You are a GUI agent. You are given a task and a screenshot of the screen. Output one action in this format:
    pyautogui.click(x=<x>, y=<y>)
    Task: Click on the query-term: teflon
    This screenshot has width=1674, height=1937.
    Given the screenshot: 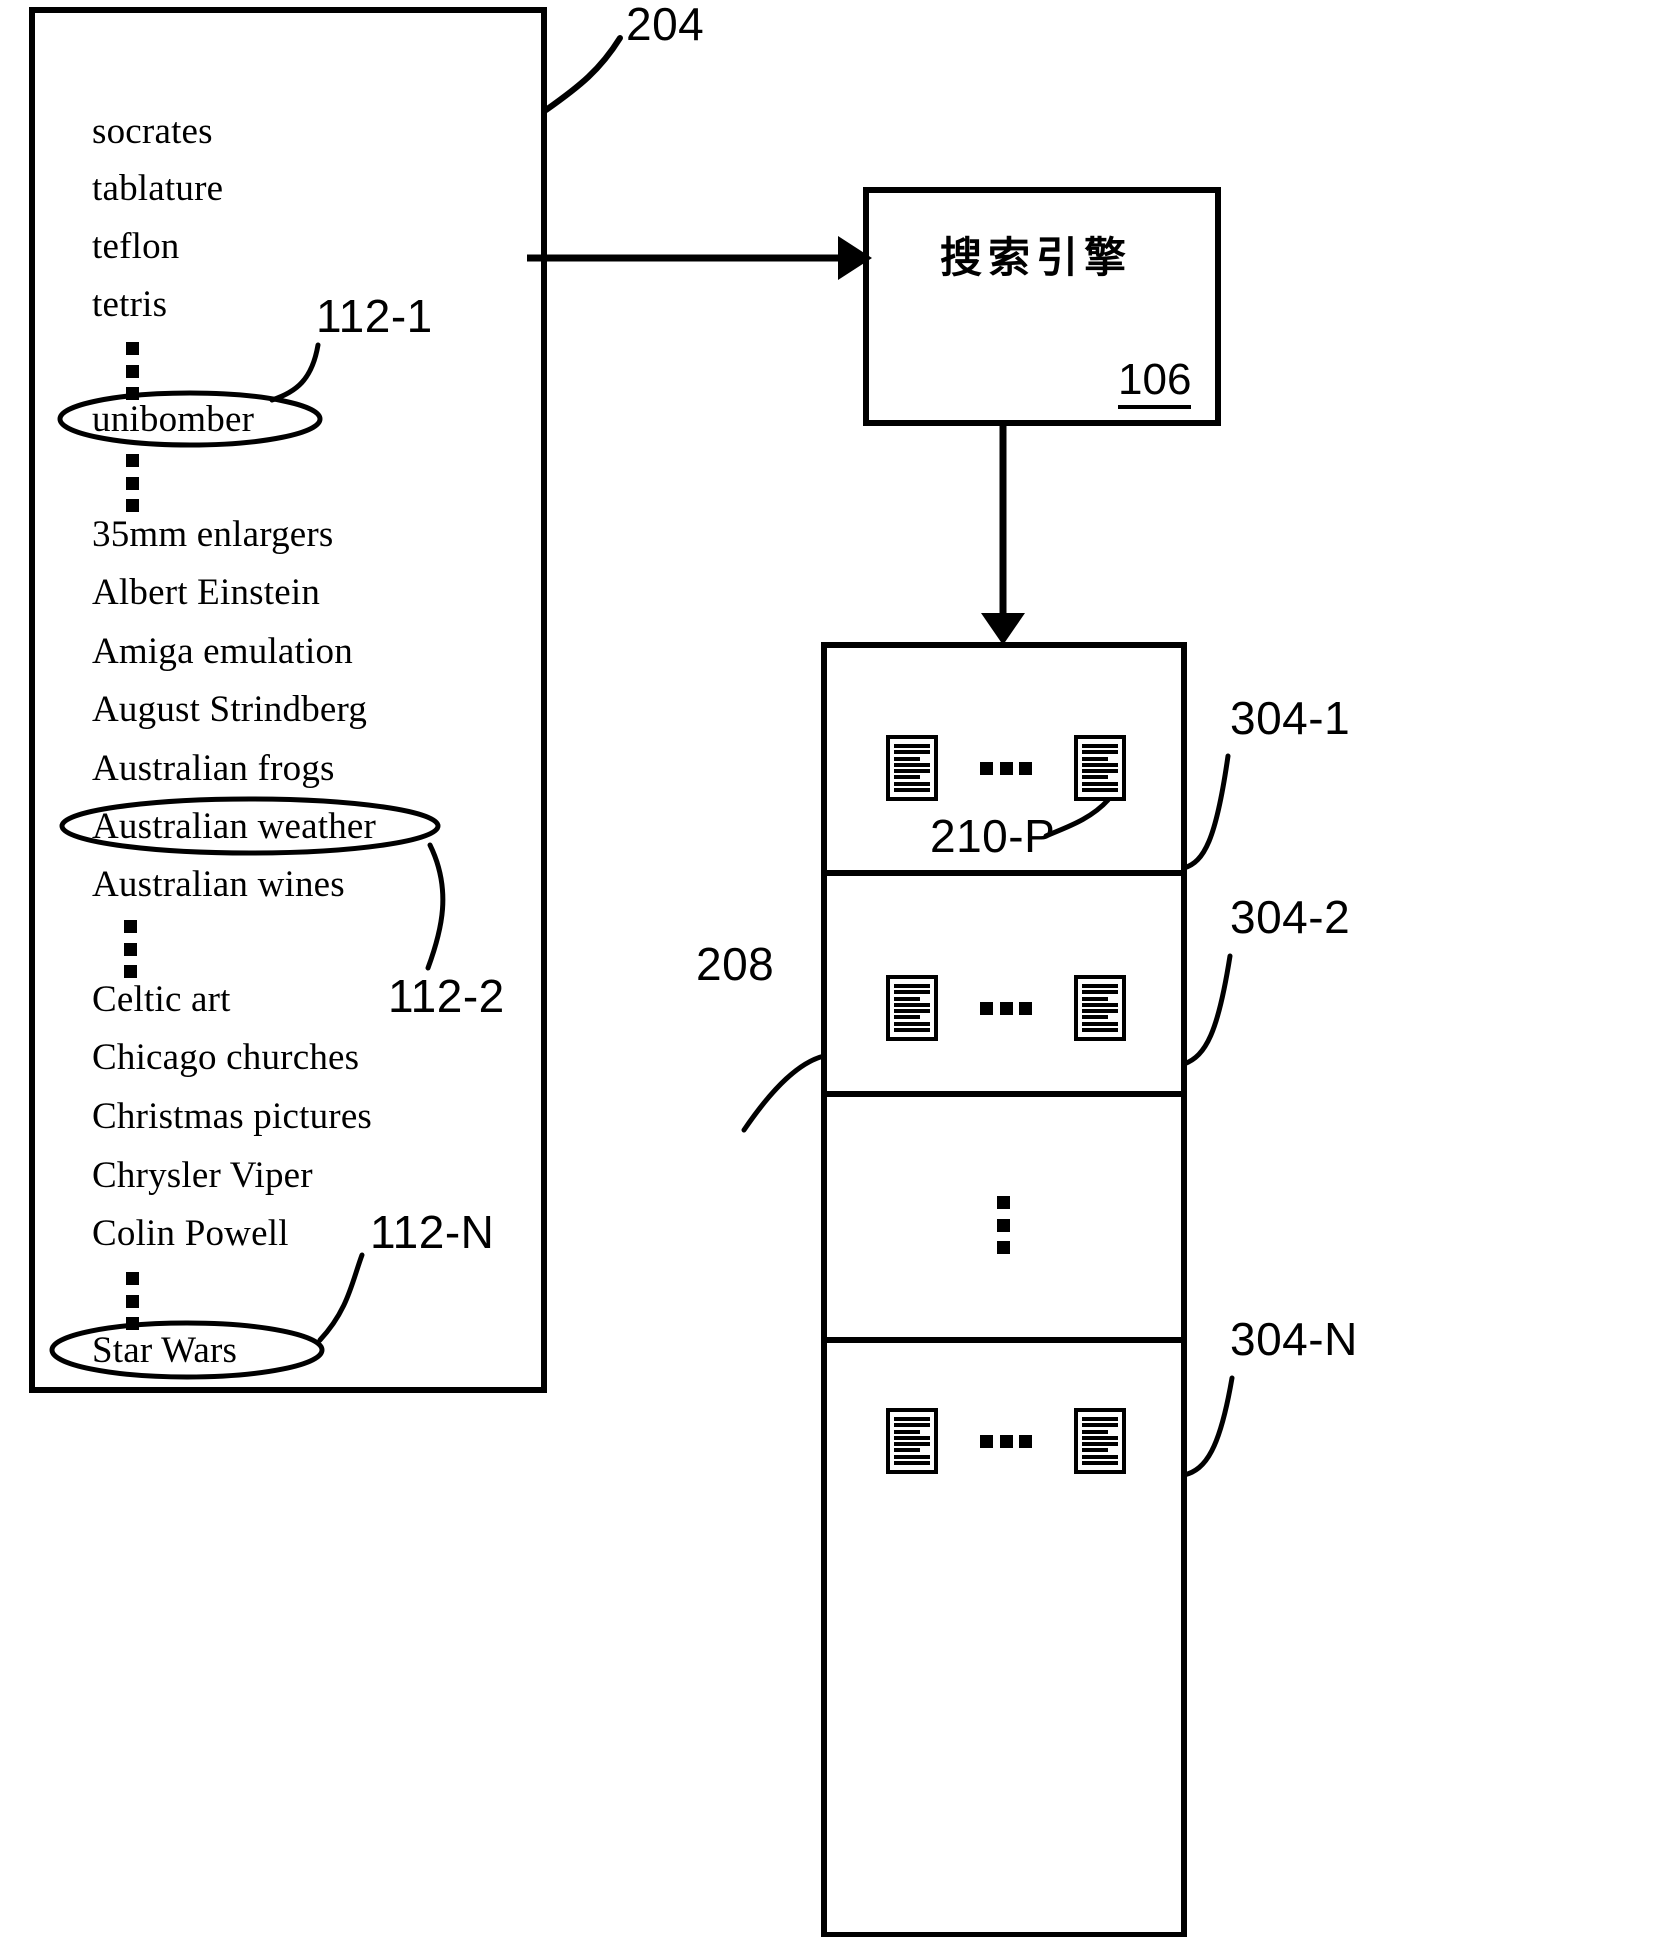 What is the action you would take?
    pyautogui.click(x=136, y=246)
    